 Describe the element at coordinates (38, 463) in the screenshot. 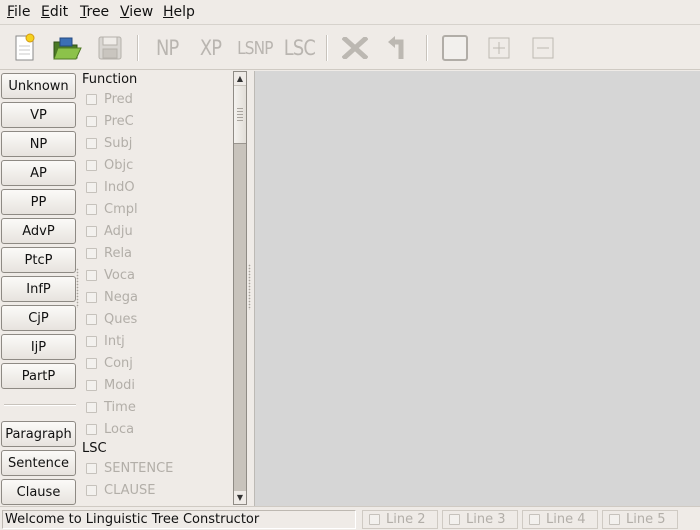

I see `sentence-button: Sentence` at that location.